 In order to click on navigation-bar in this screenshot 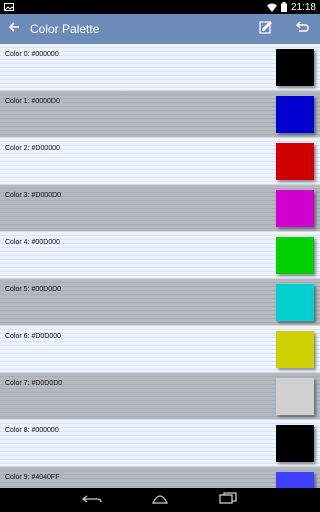, I will do `click(160, 500)`.